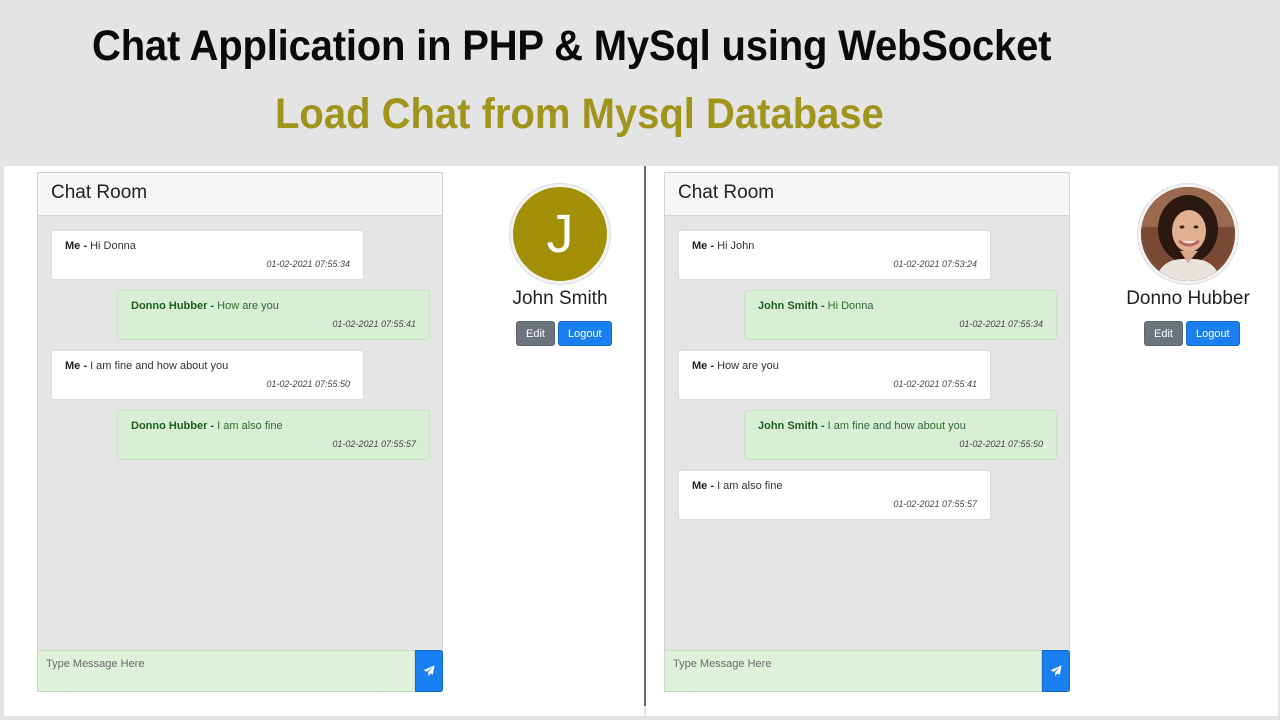 The width and height of the screenshot is (1280, 720). I want to click on avatar: J, so click(560, 234).